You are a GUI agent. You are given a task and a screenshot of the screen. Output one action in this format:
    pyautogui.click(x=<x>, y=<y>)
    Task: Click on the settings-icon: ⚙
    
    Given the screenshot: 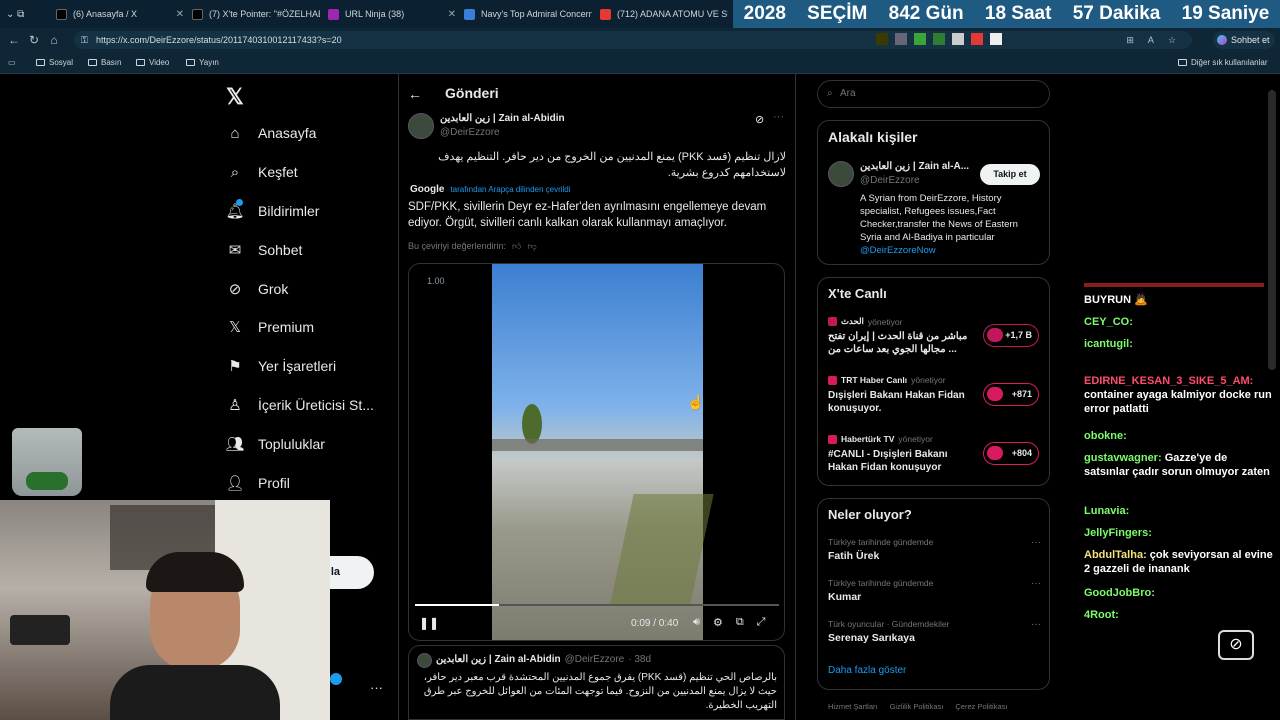 What is the action you would take?
    pyautogui.click(x=718, y=622)
    